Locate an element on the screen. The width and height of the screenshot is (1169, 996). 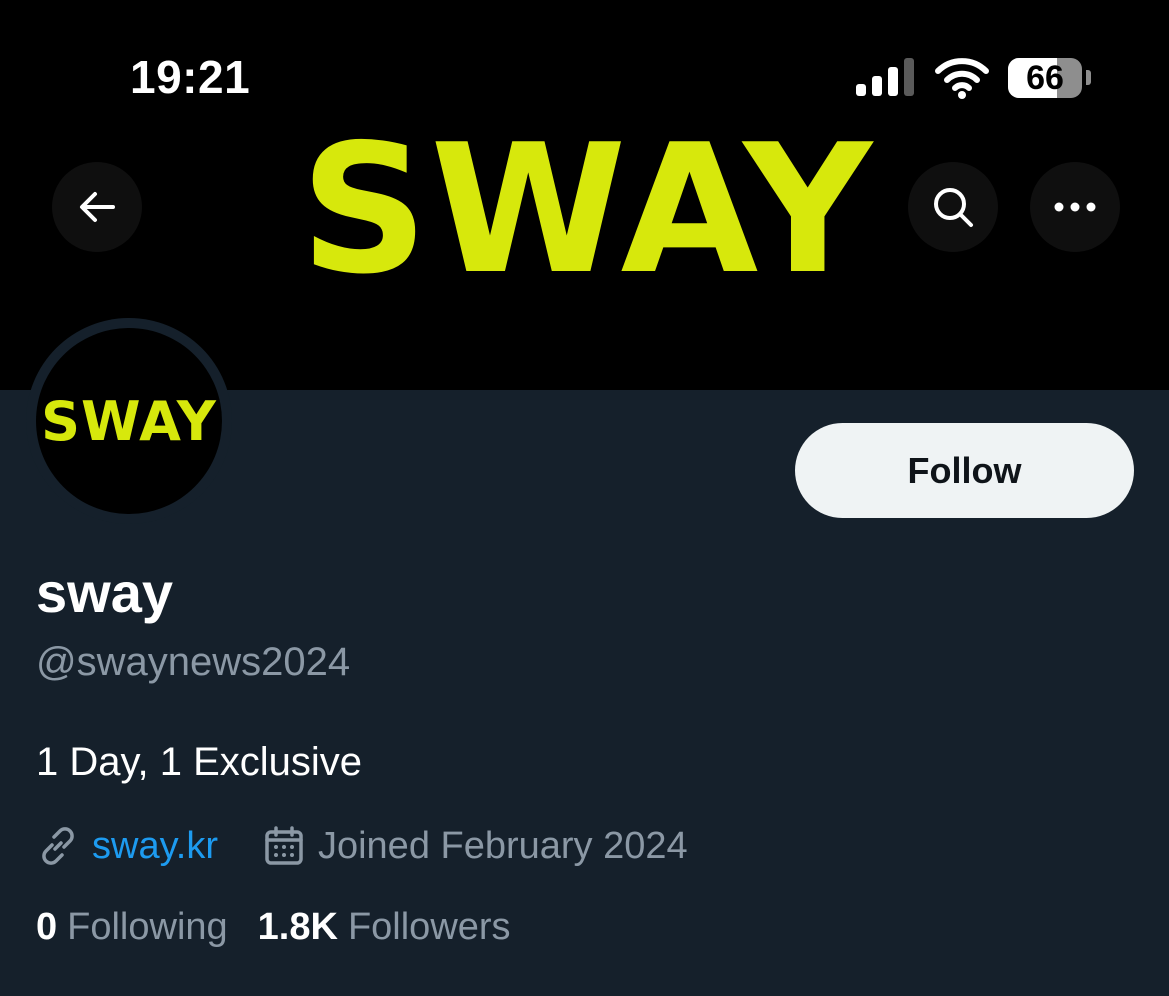
search-icon is located at coordinates (953, 207).